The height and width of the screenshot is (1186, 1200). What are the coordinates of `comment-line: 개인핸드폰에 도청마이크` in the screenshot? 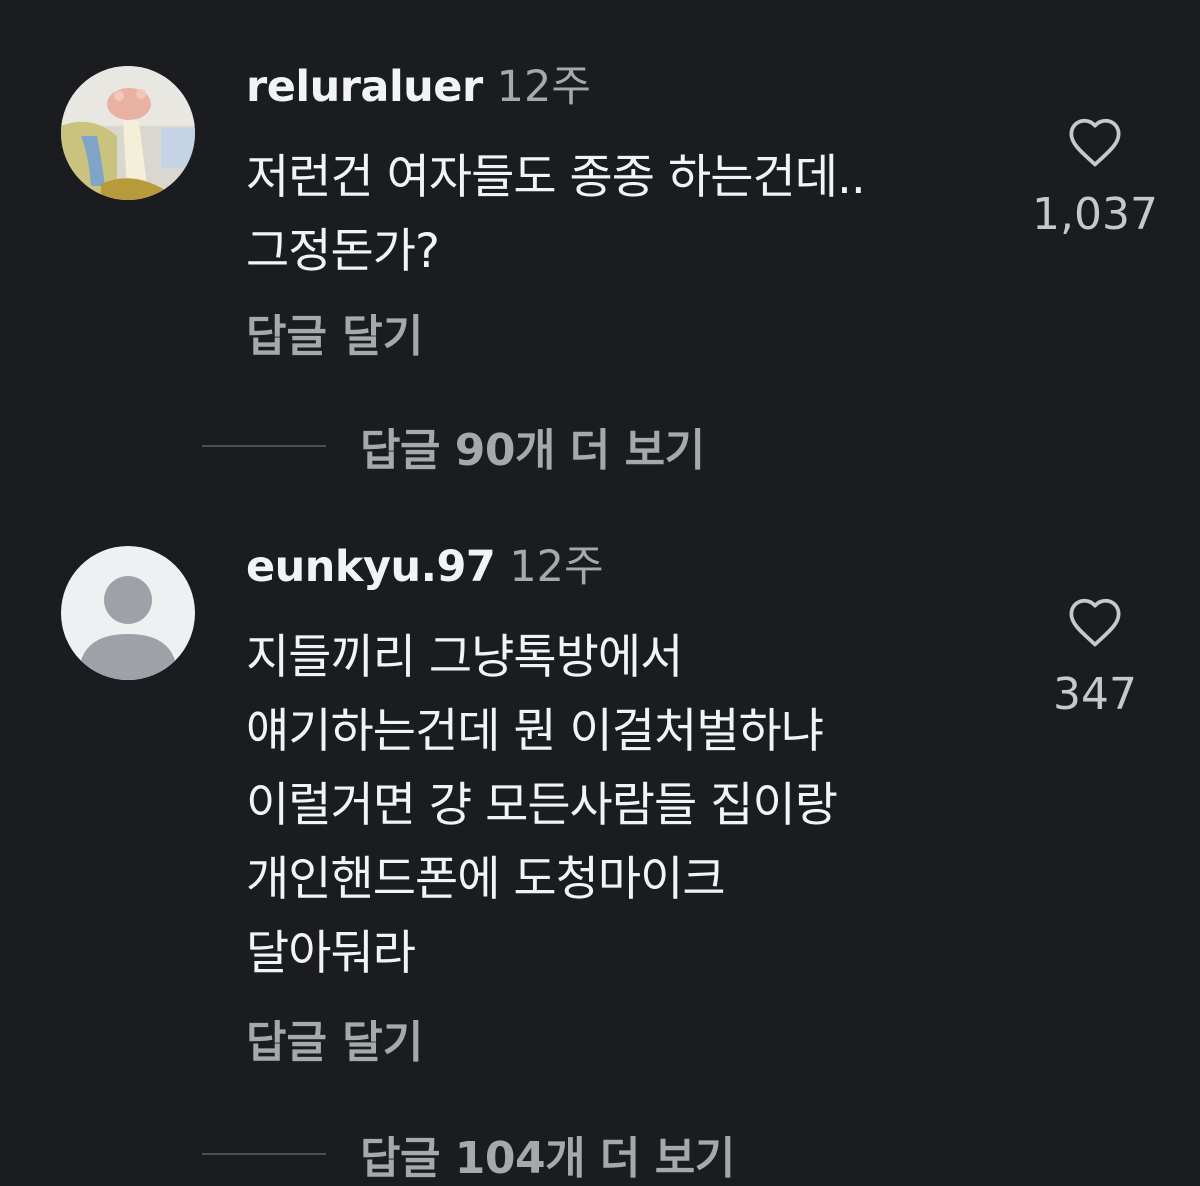 It's located at (486, 879).